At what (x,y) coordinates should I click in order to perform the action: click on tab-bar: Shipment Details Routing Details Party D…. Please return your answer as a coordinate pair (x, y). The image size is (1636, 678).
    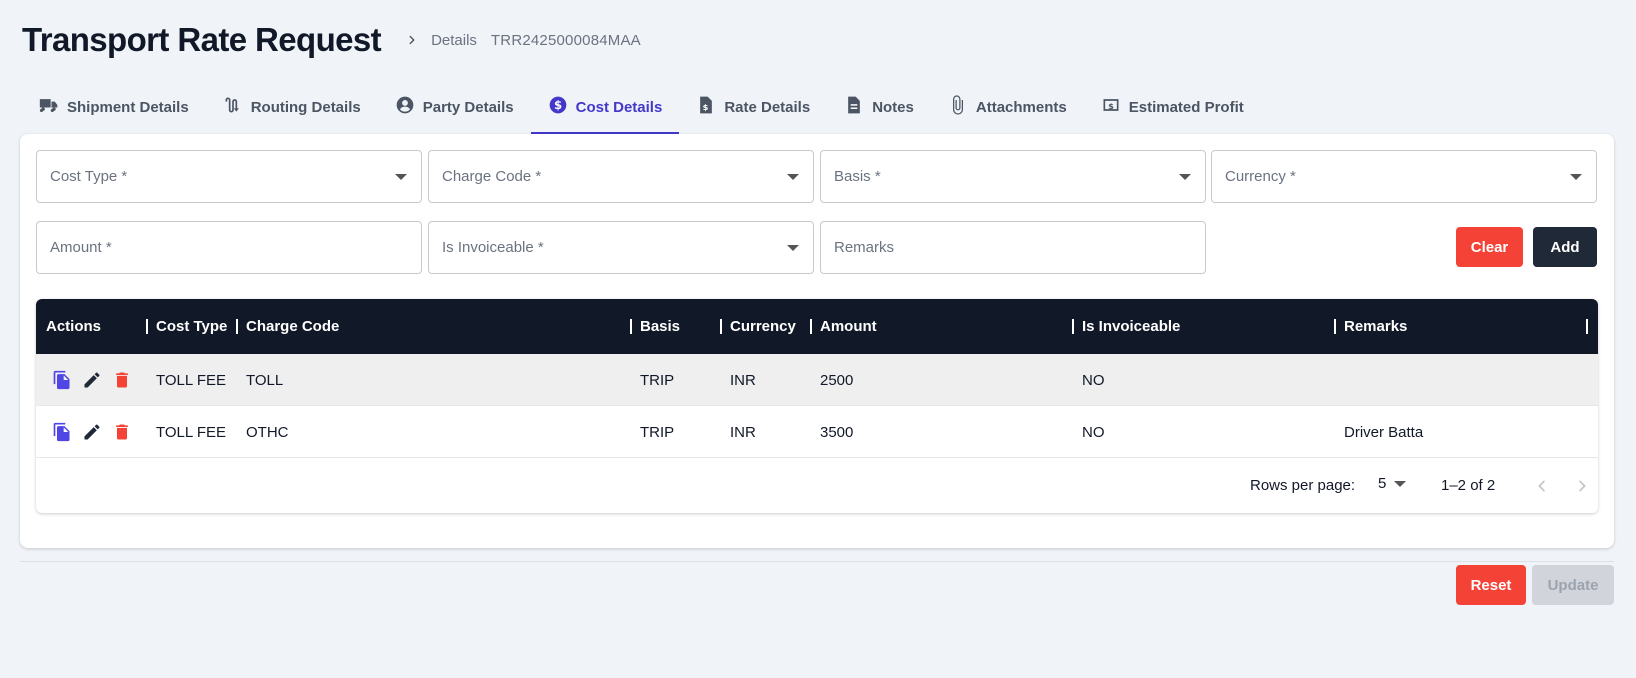
    Looking at the image, I should click on (641, 107).